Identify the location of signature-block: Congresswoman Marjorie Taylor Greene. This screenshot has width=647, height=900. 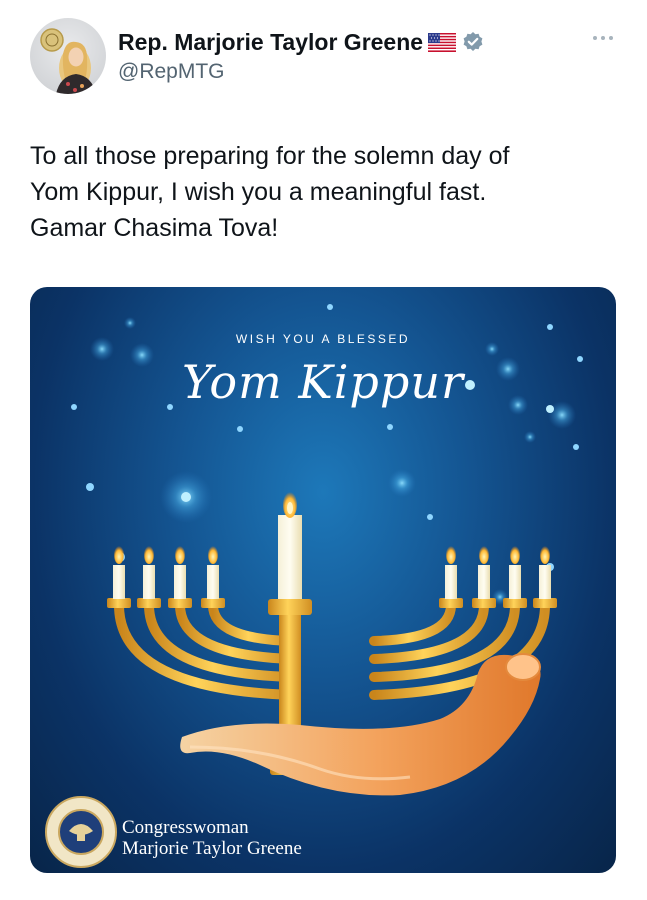
(212, 838).